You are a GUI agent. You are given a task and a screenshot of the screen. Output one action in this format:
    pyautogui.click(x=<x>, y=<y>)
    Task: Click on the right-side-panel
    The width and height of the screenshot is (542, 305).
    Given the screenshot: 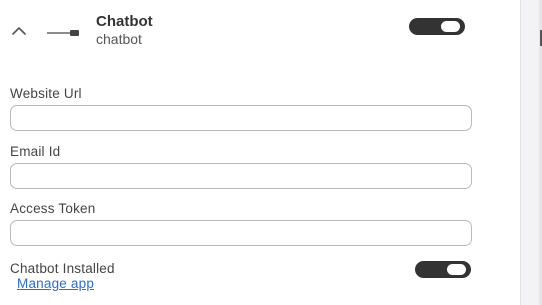 What is the action you would take?
    pyautogui.click(x=531, y=152)
    